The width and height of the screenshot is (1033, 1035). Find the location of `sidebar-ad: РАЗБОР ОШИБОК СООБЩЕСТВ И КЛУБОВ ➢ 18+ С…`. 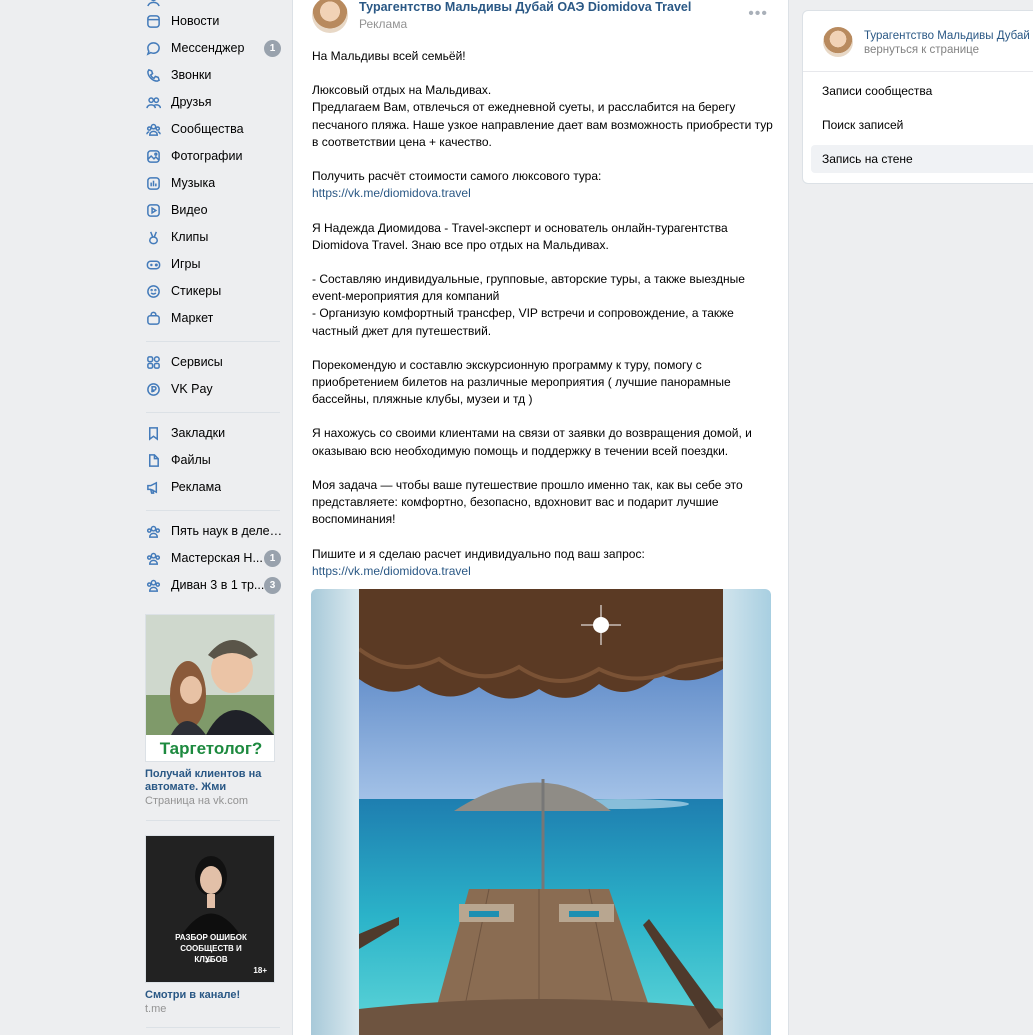

sidebar-ad: РАЗБОР ОШИБОК СООБЩЕСТВ И КЛУБОВ ➢ 18+ С… is located at coordinates (210, 925).